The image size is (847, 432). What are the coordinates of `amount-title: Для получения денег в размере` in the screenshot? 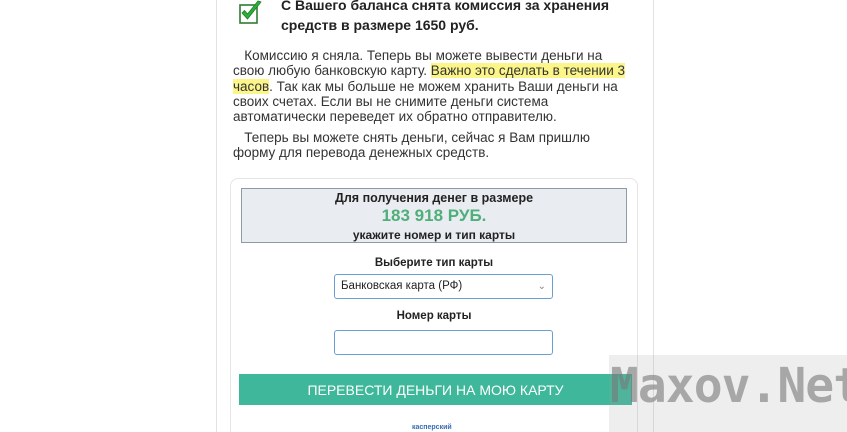 It's located at (434, 198).